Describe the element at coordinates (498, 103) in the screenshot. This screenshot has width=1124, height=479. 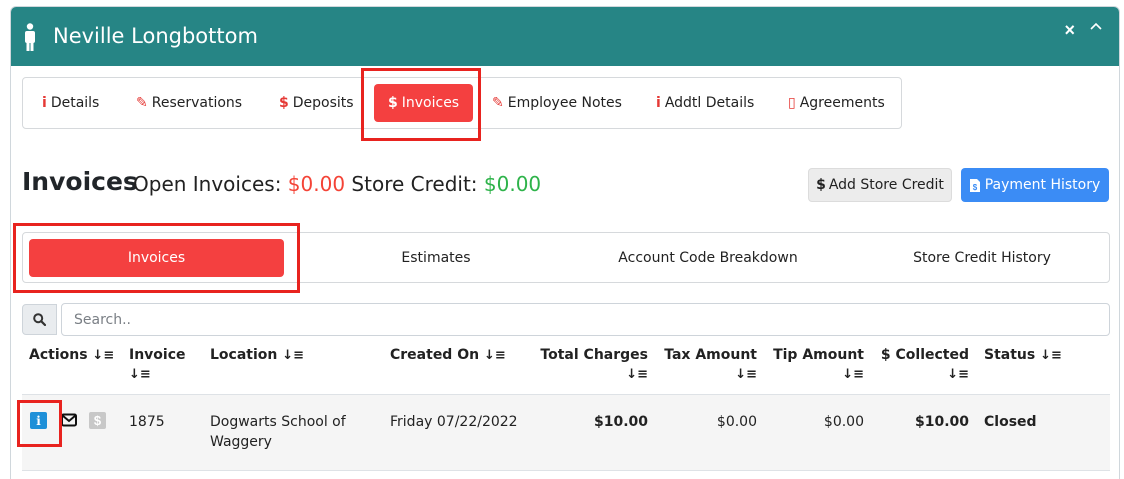
I see `pencil-icon: ✎` at that location.